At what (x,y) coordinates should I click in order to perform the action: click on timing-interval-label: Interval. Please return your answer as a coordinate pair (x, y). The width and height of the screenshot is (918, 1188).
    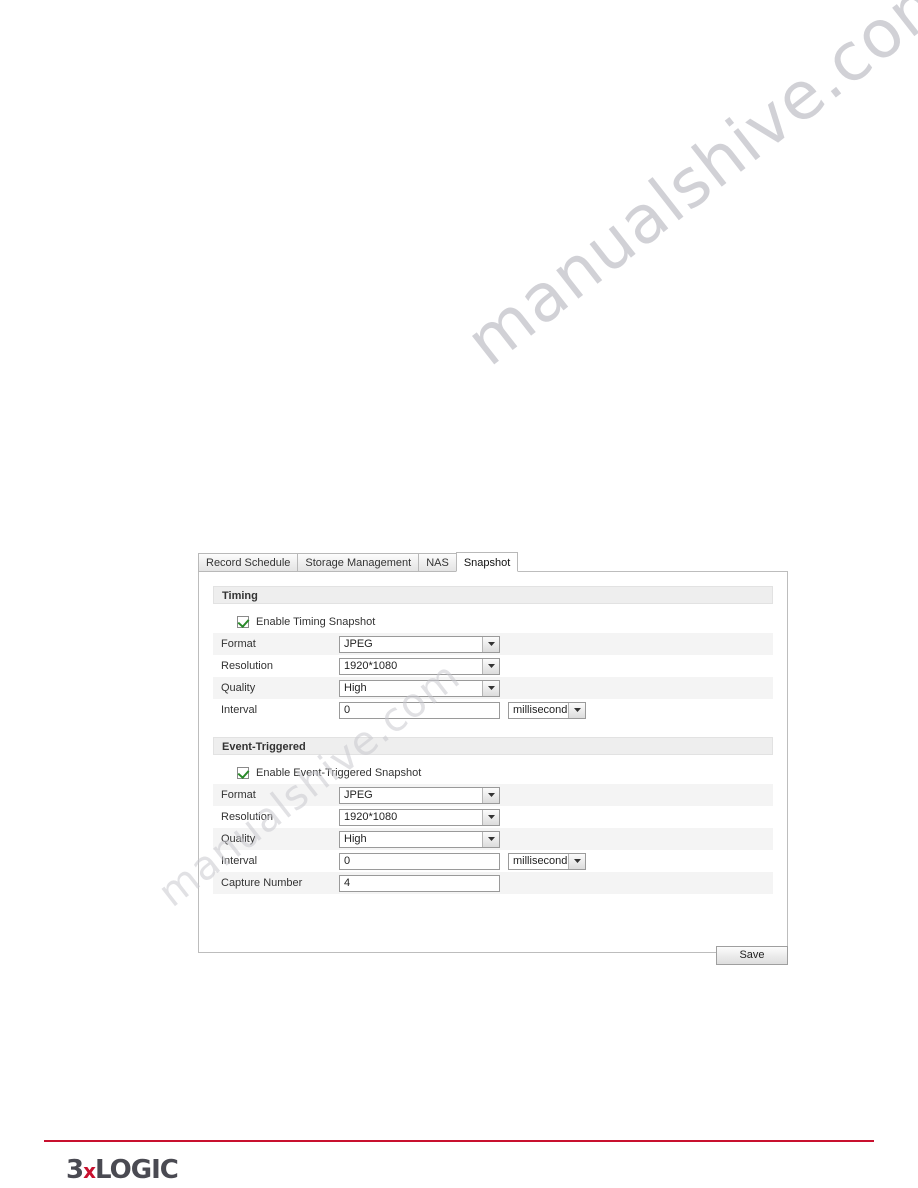
    Looking at the image, I should click on (239, 710).